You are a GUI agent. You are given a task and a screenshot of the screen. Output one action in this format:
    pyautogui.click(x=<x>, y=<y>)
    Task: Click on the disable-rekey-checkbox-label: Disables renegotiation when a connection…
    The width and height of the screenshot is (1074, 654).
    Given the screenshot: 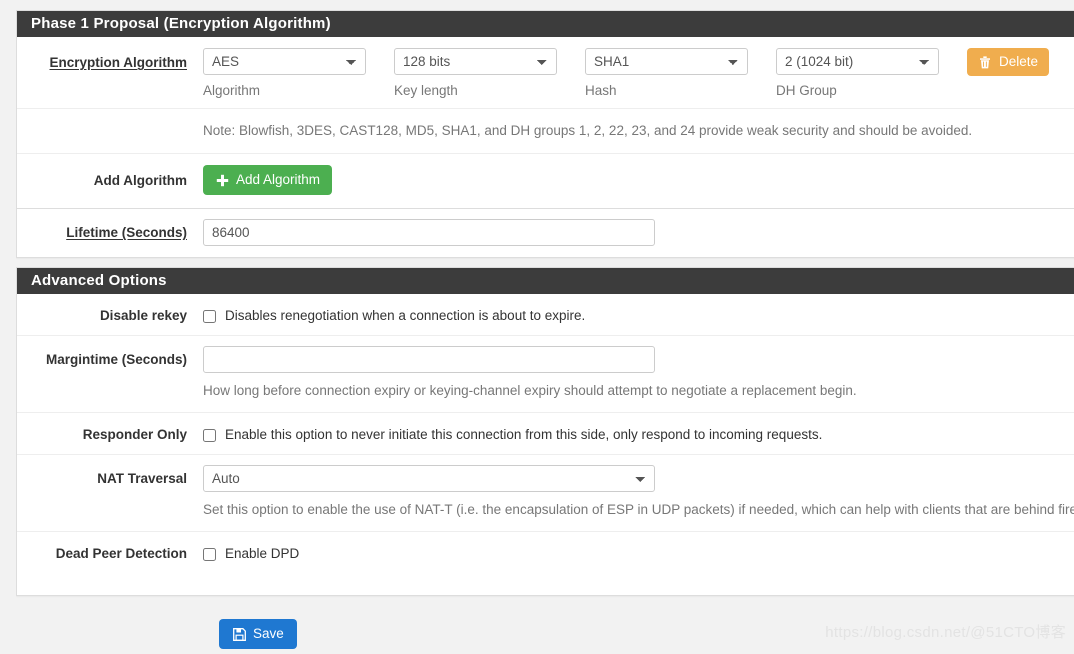 What is the action you would take?
    pyautogui.click(x=405, y=316)
    